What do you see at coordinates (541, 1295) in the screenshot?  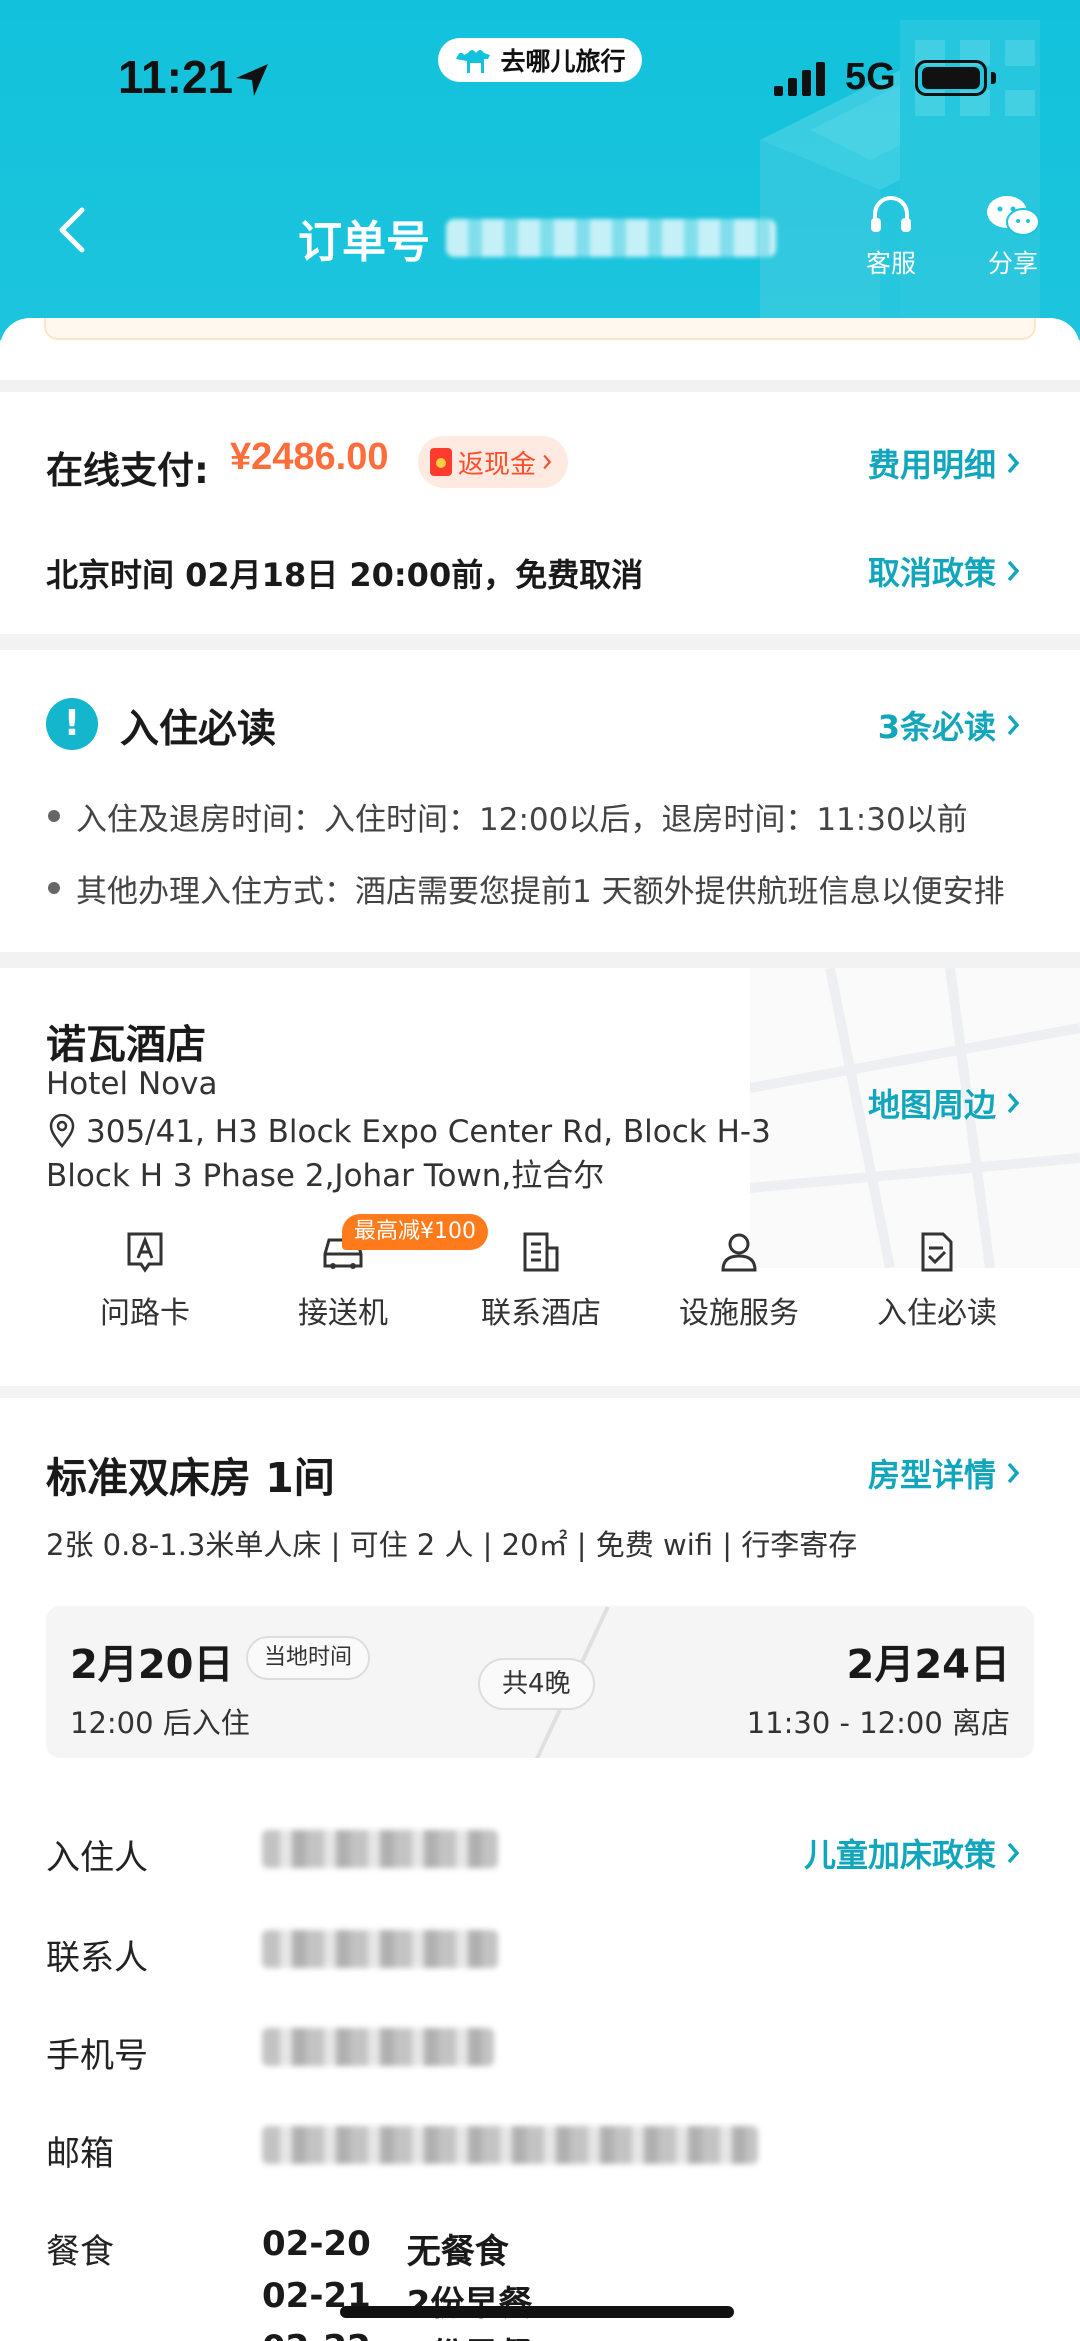 I see `shortcut-contact-hotel: 联系酒店` at bounding box center [541, 1295].